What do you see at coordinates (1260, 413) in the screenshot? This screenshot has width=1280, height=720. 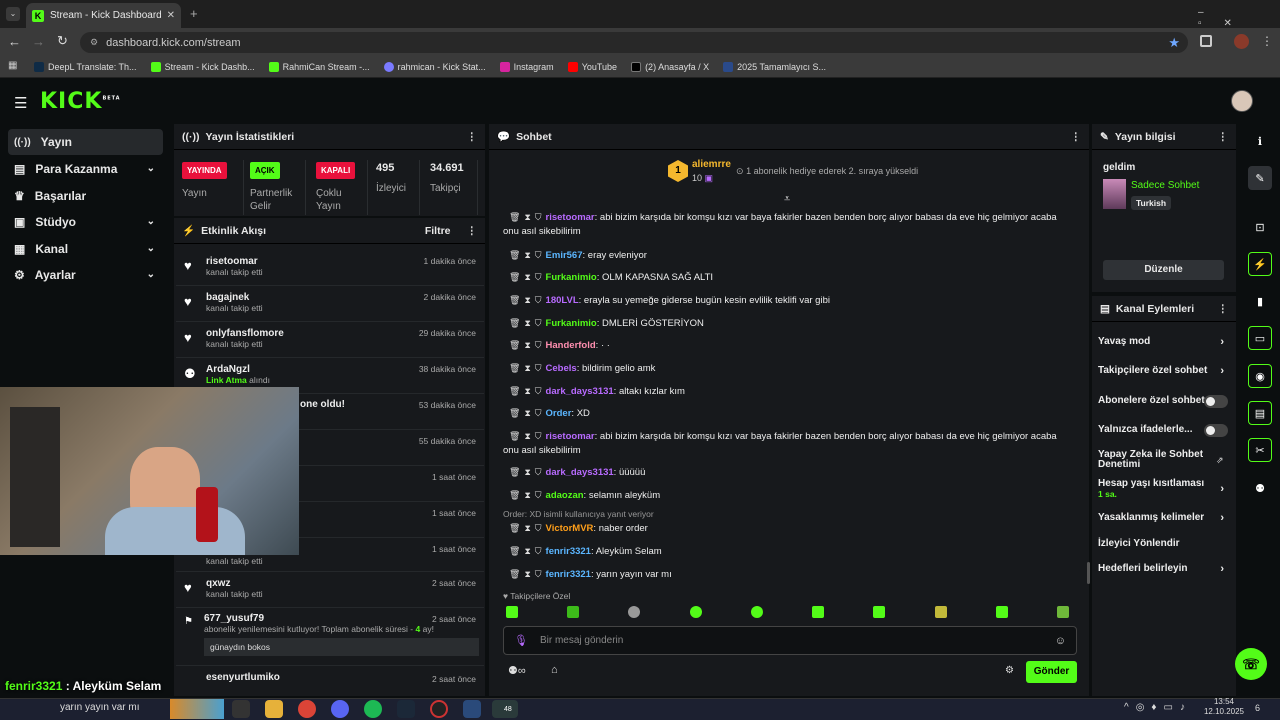 I see `channel-icon: ▤` at bounding box center [1260, 413].